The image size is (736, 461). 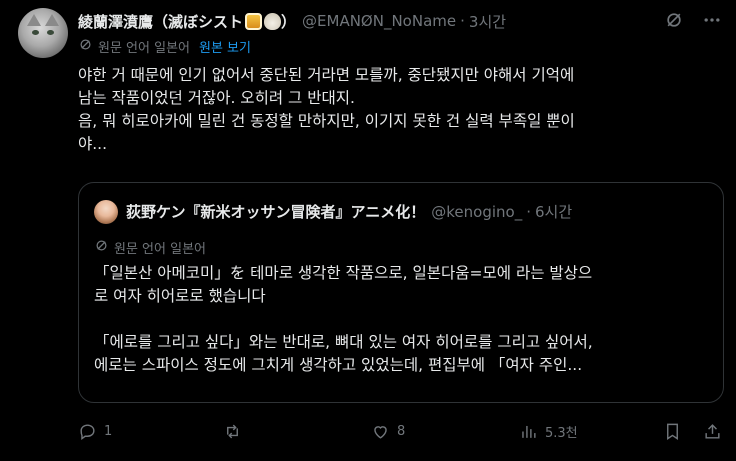 I want to click on garlic-emoji-icon, so click(x=273, y=21).